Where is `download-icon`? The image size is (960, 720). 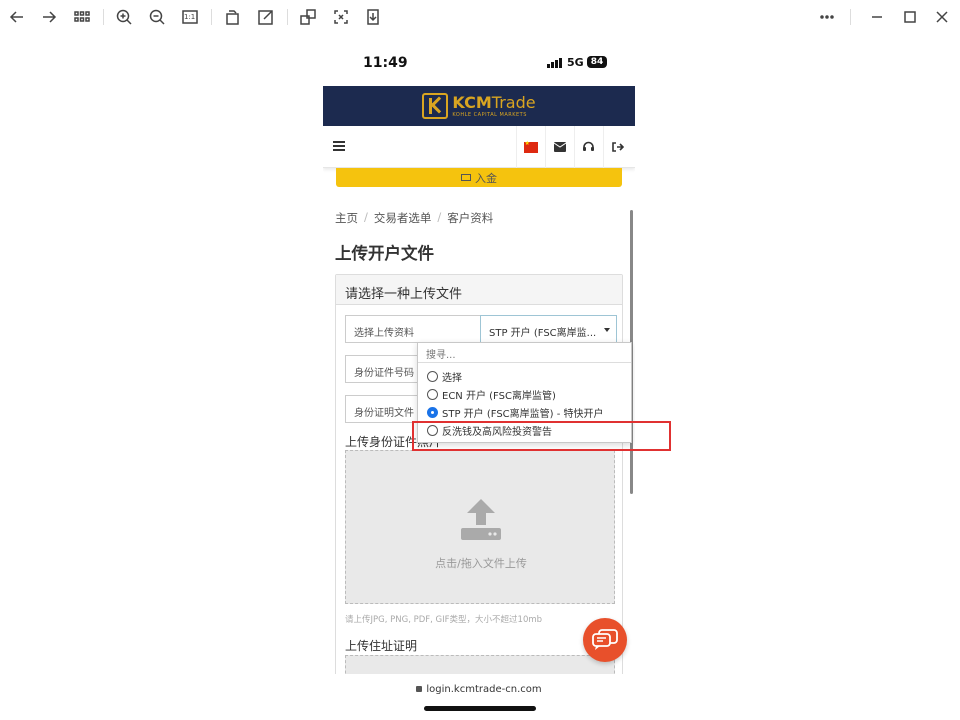 download-icon is located at coordinates (373, 17).